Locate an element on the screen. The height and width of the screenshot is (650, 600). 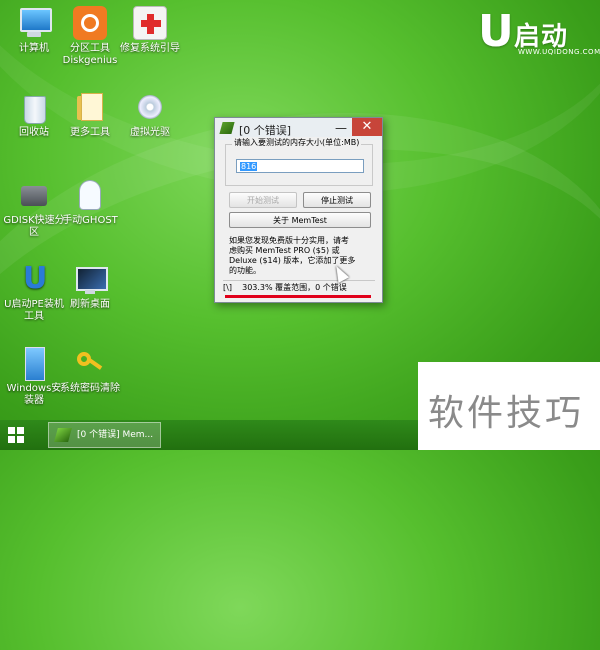
desktop-icon-upe: U U启动PE装机 工具 is located at coordinates (34, 292).